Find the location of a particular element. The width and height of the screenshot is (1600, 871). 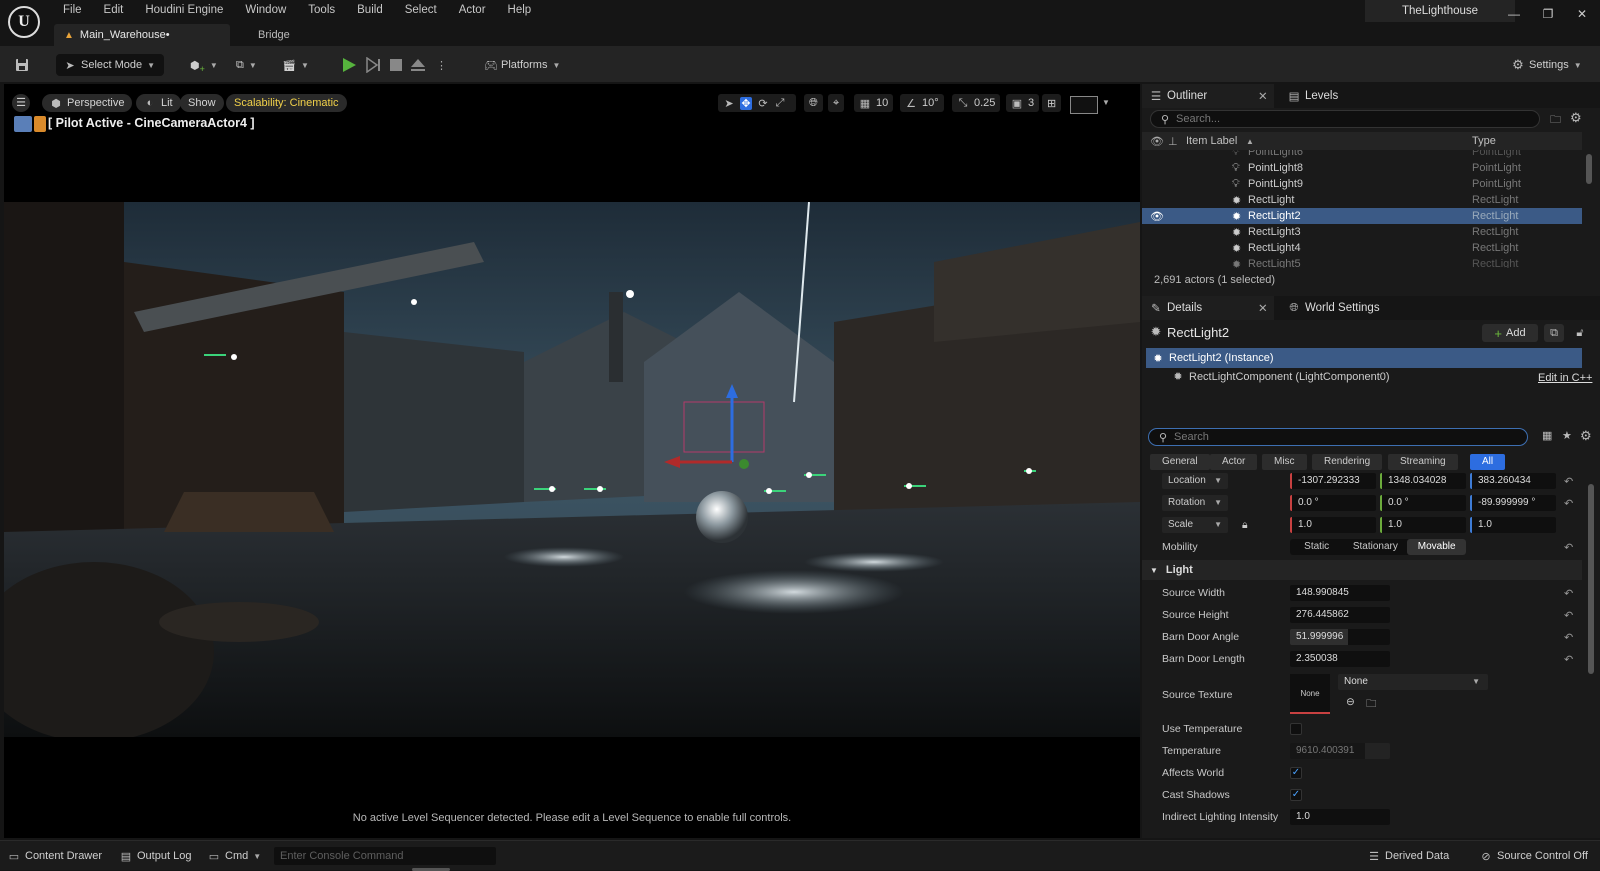

close-icon: ✕ is located at coordinates (1263, 308).